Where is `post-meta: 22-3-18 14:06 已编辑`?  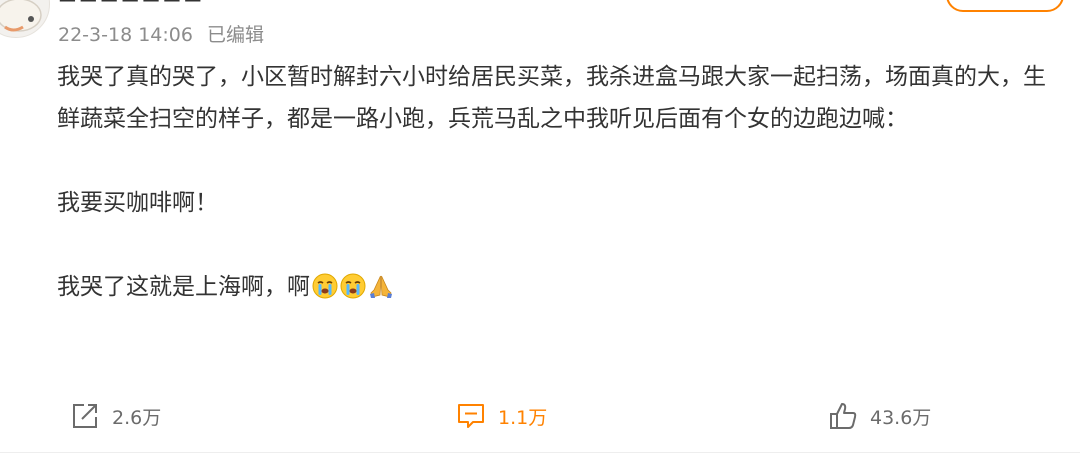
post-meta: 22-3-18 14:06 已编辑 is located at coordinates (161, 33).